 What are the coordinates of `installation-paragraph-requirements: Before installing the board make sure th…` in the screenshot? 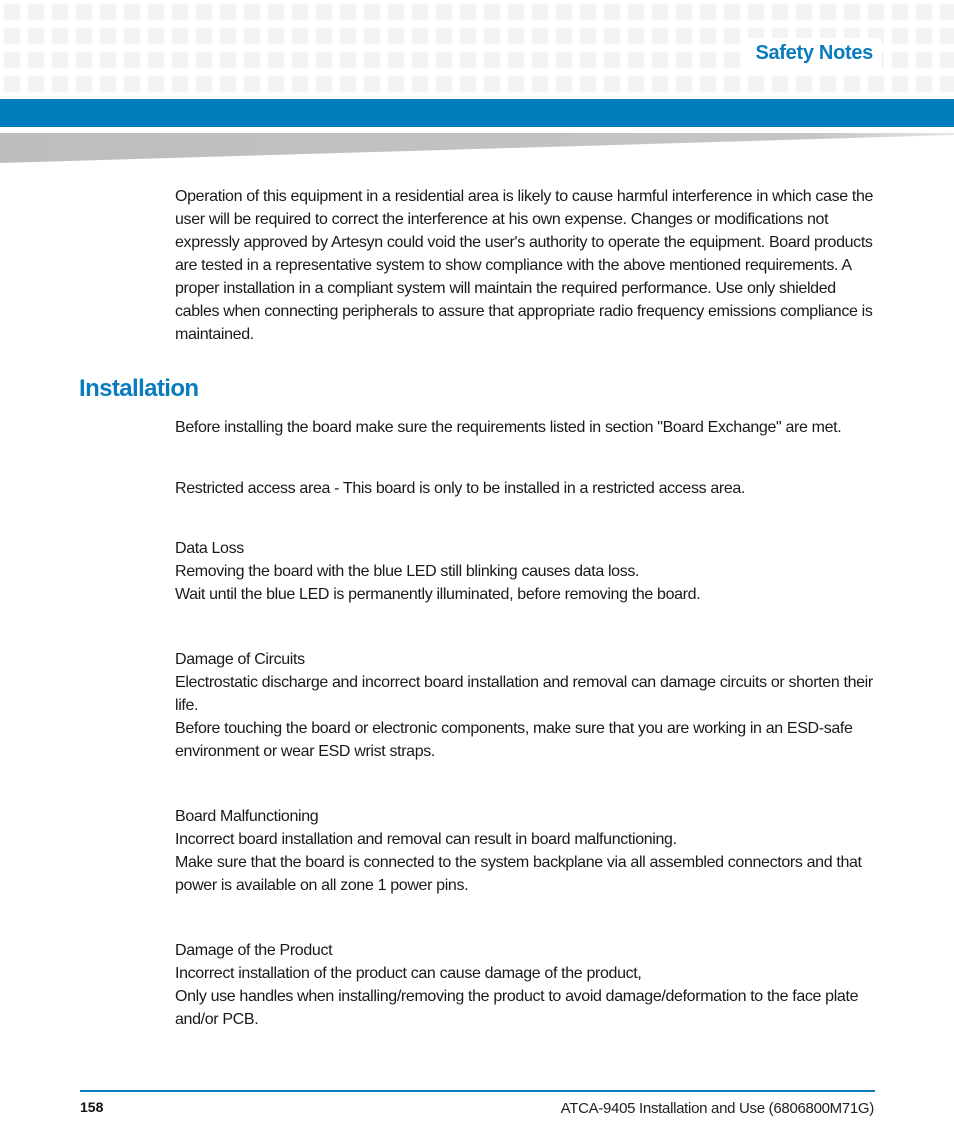 It's located at (525, 427).